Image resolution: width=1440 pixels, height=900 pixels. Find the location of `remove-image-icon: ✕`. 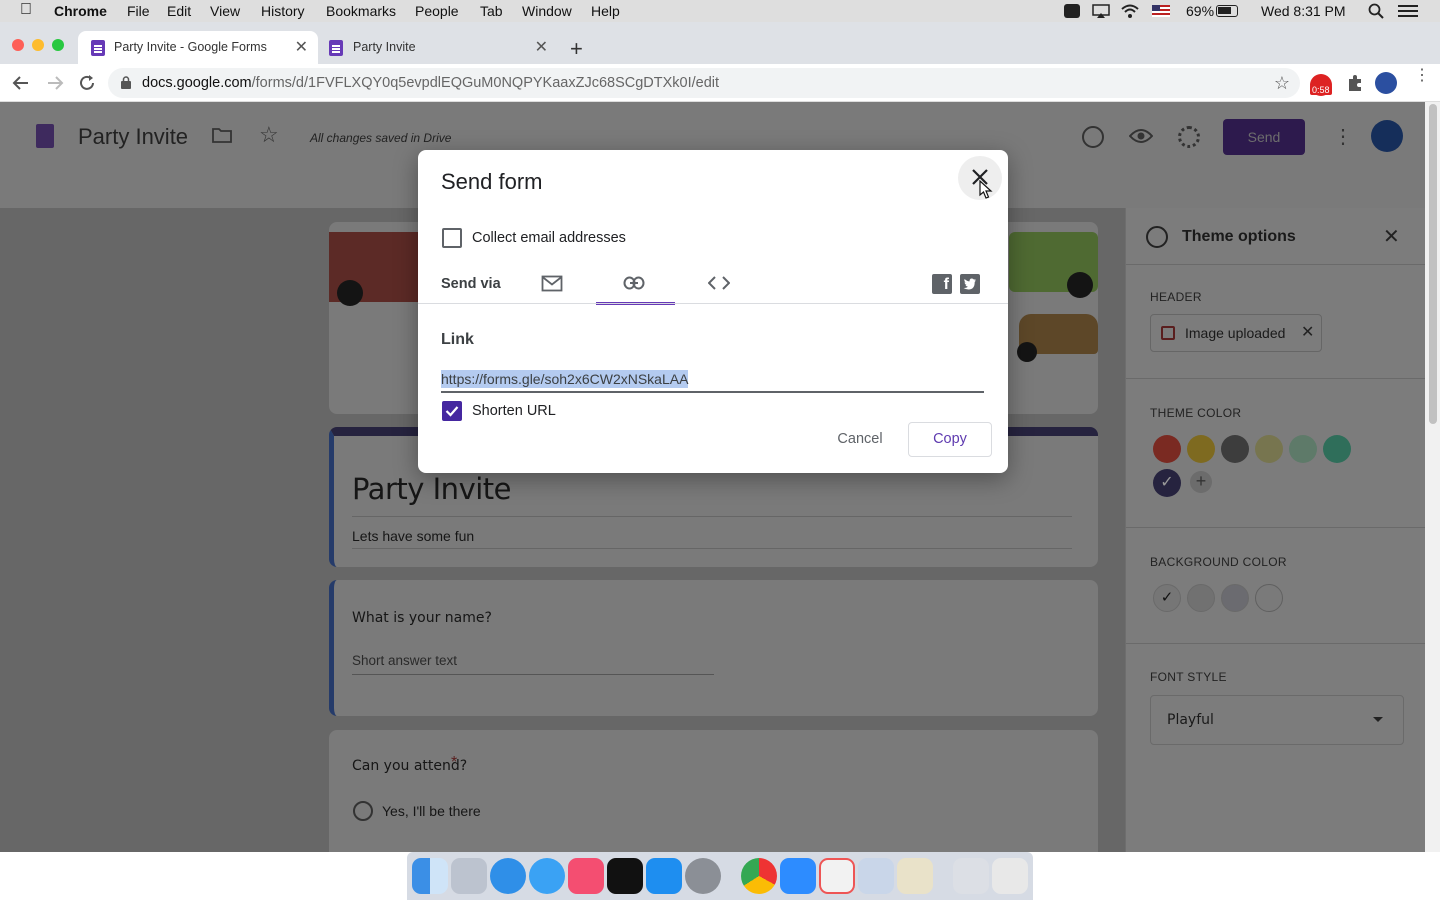

remove-image-icon: ✕ is located at coordinates (1307, 332).